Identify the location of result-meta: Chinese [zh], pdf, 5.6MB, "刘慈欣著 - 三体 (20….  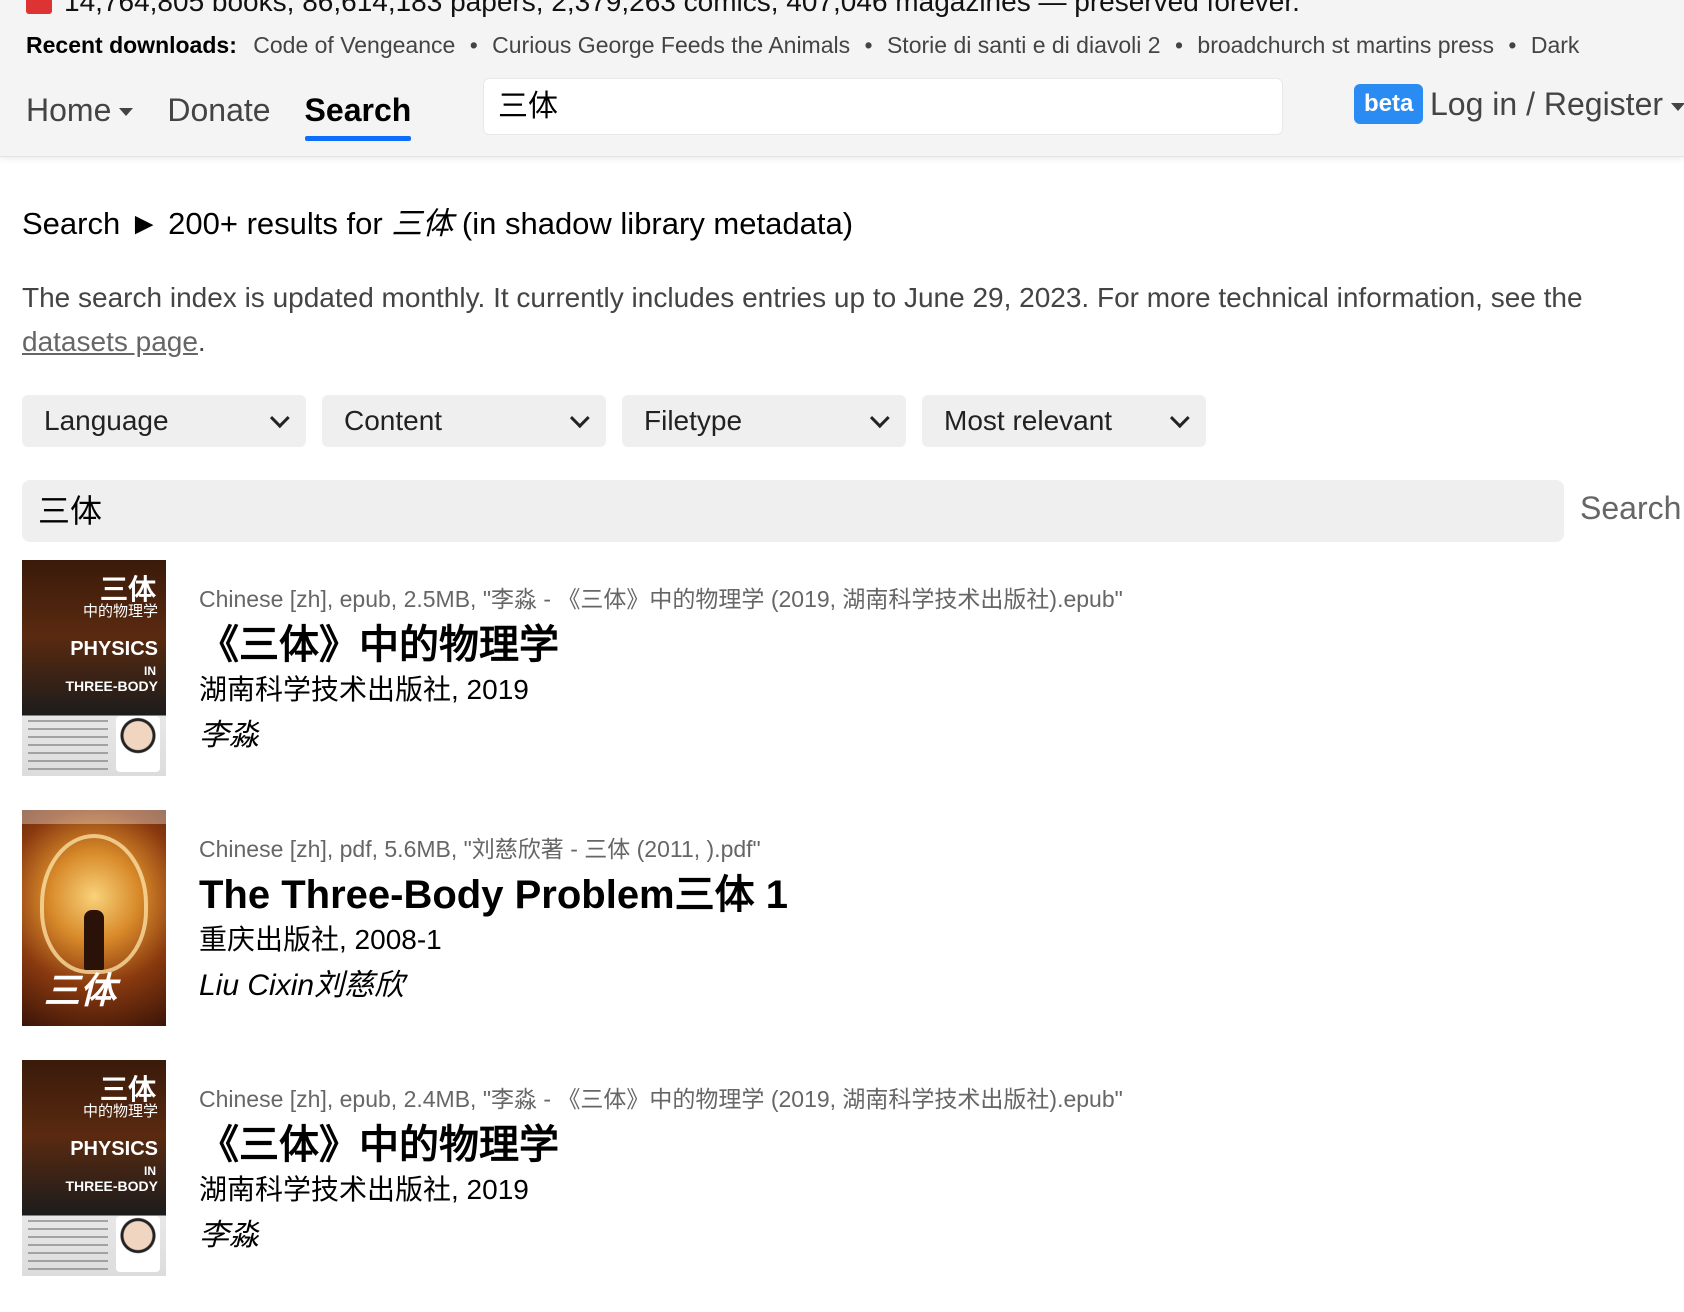
(480, 849).